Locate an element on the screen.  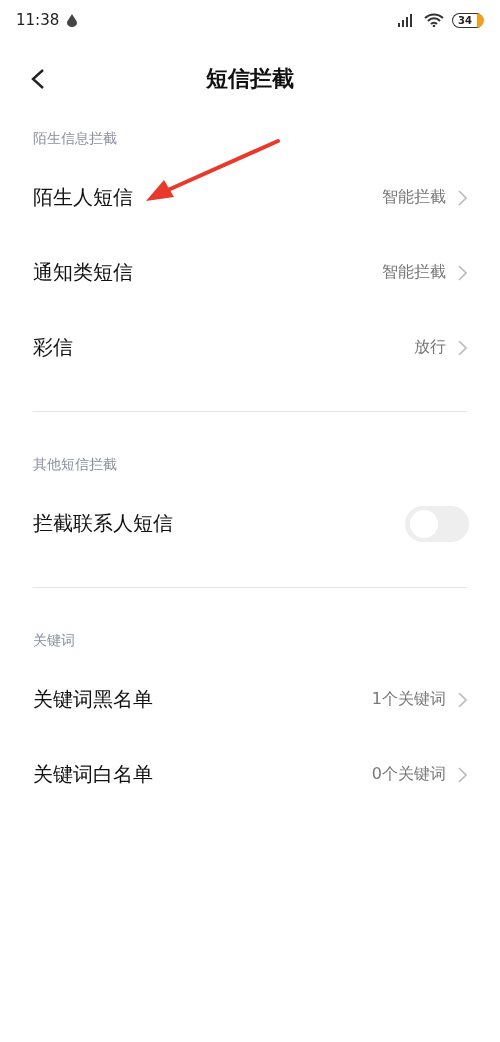
row-value: 0个关键词 is located at coordinates (408, 774).